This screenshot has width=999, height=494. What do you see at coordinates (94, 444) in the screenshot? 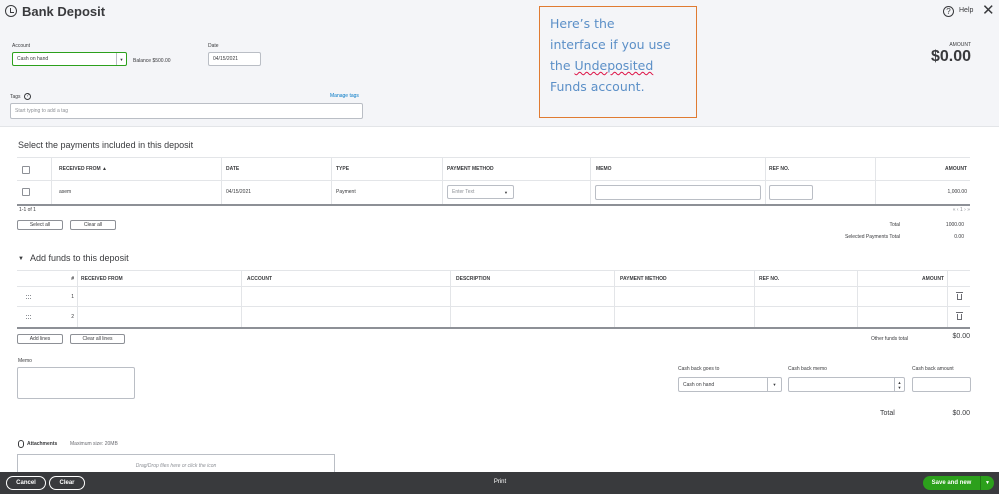
I see `max-size-text: Maximum size: 20MB` at bounding box center [94, 444].